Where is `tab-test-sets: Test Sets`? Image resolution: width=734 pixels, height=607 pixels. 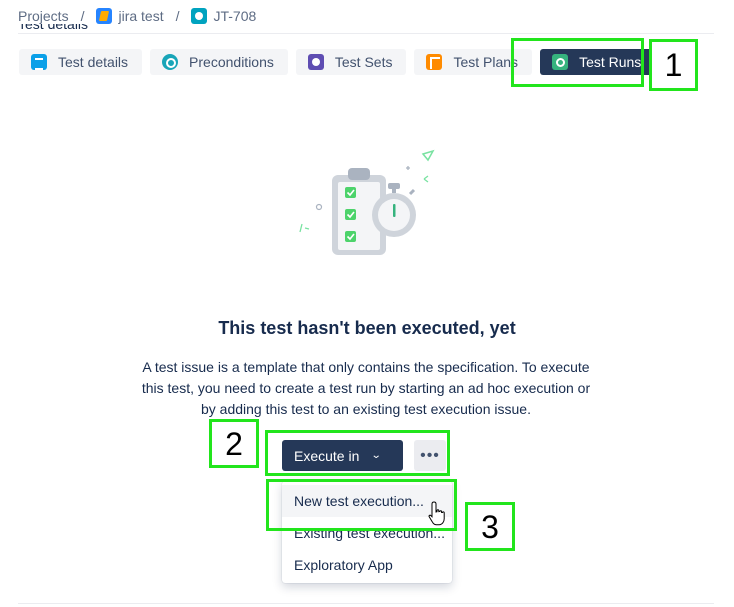
tab-test-sets: Test Sets is located at coordinates (351, 62).